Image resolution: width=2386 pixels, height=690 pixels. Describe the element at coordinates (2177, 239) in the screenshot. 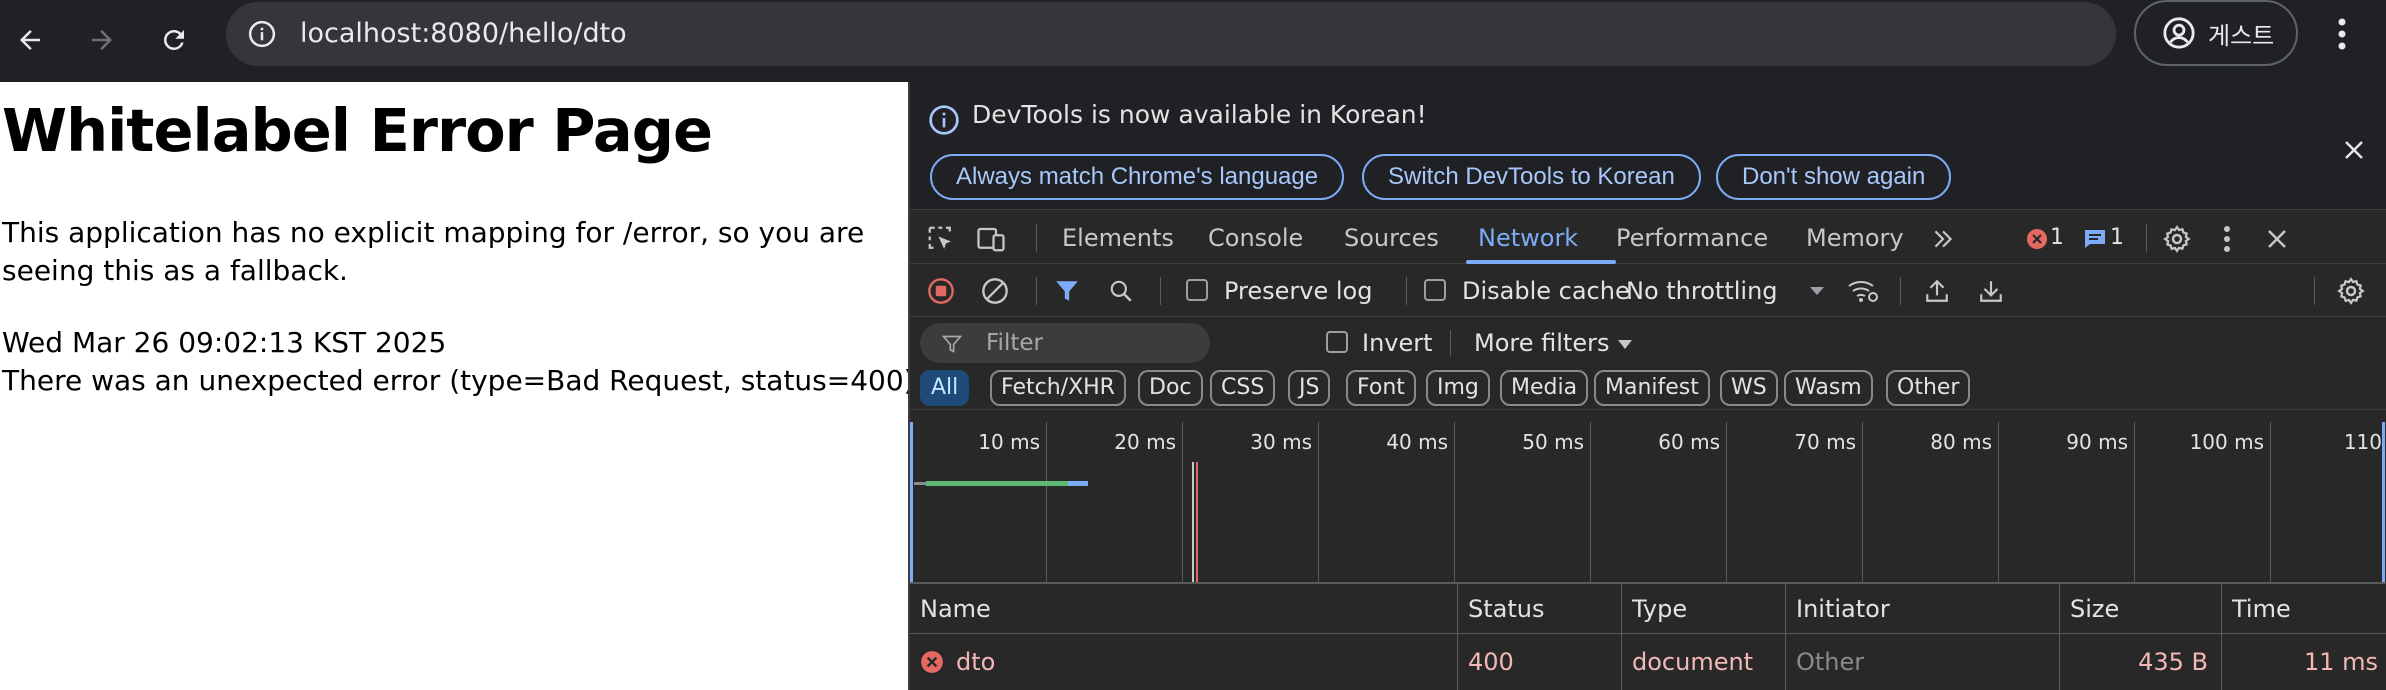

I see `devtools-settings-button` at that location.